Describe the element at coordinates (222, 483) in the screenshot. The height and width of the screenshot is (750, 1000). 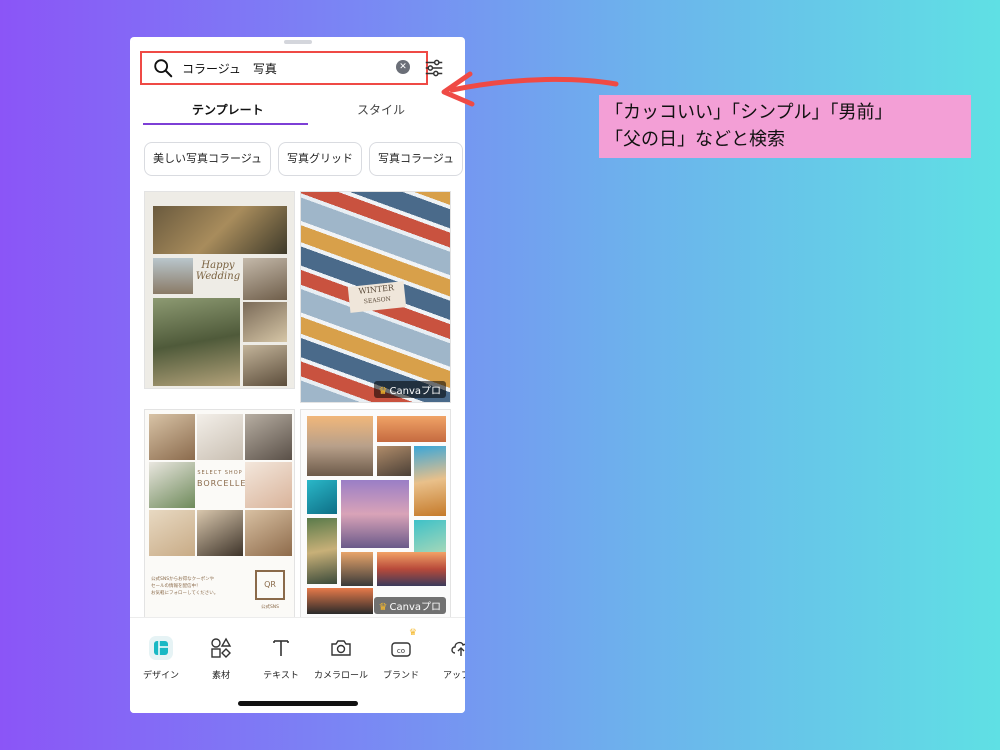
I see `template-text: BORCELLE` at that location.